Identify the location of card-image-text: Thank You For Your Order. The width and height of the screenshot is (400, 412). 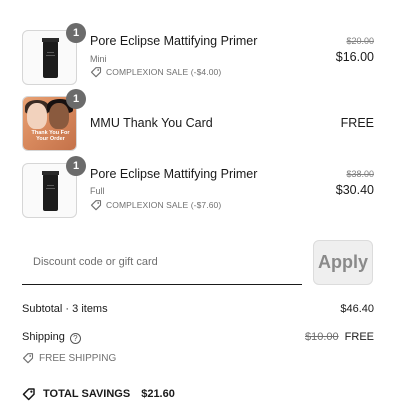
(50, 136).